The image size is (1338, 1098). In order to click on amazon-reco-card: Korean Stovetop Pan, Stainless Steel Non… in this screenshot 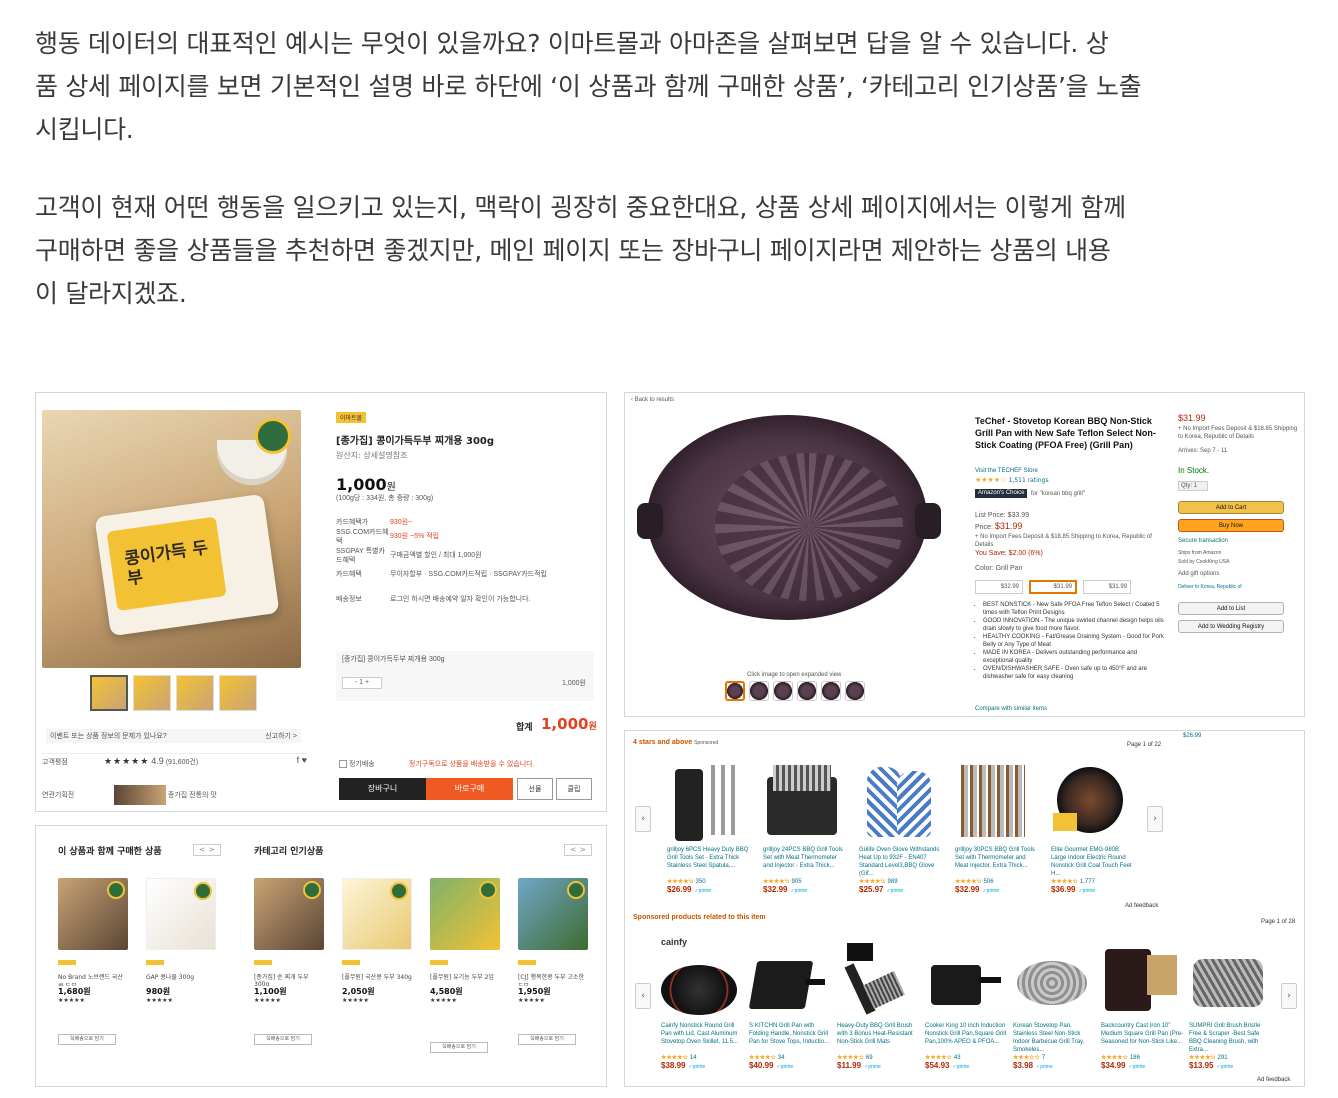, I will do `click(1055, 1003)`.